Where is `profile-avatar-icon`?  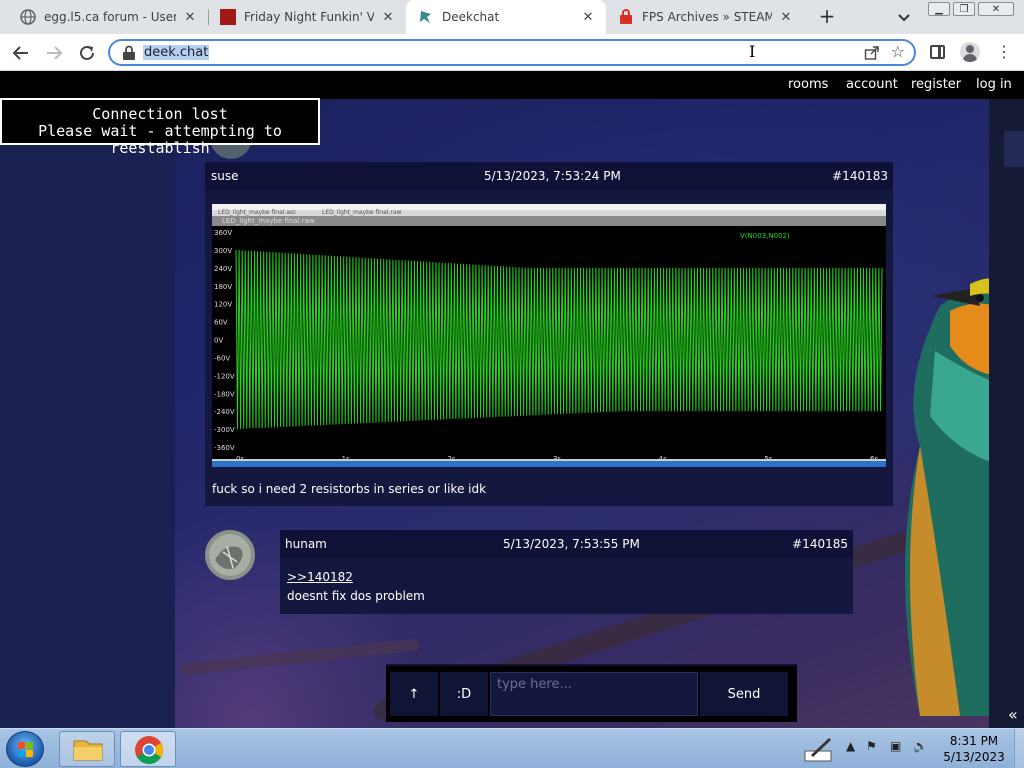
profile-avatar-icon is located at coordinates (970, 52).